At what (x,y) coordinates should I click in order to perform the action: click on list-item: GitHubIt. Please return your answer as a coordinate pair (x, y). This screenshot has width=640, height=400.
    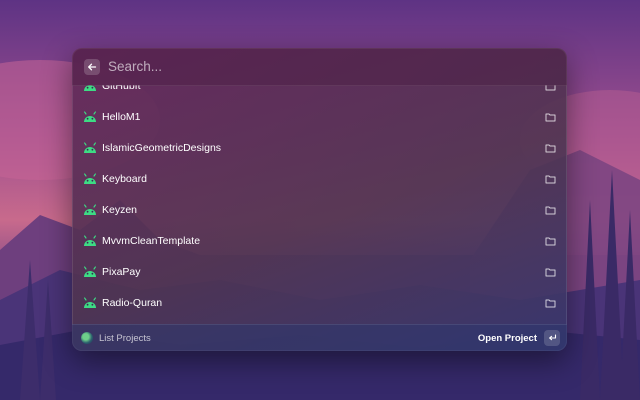
    Looking at the image, I should click on (319, 93).